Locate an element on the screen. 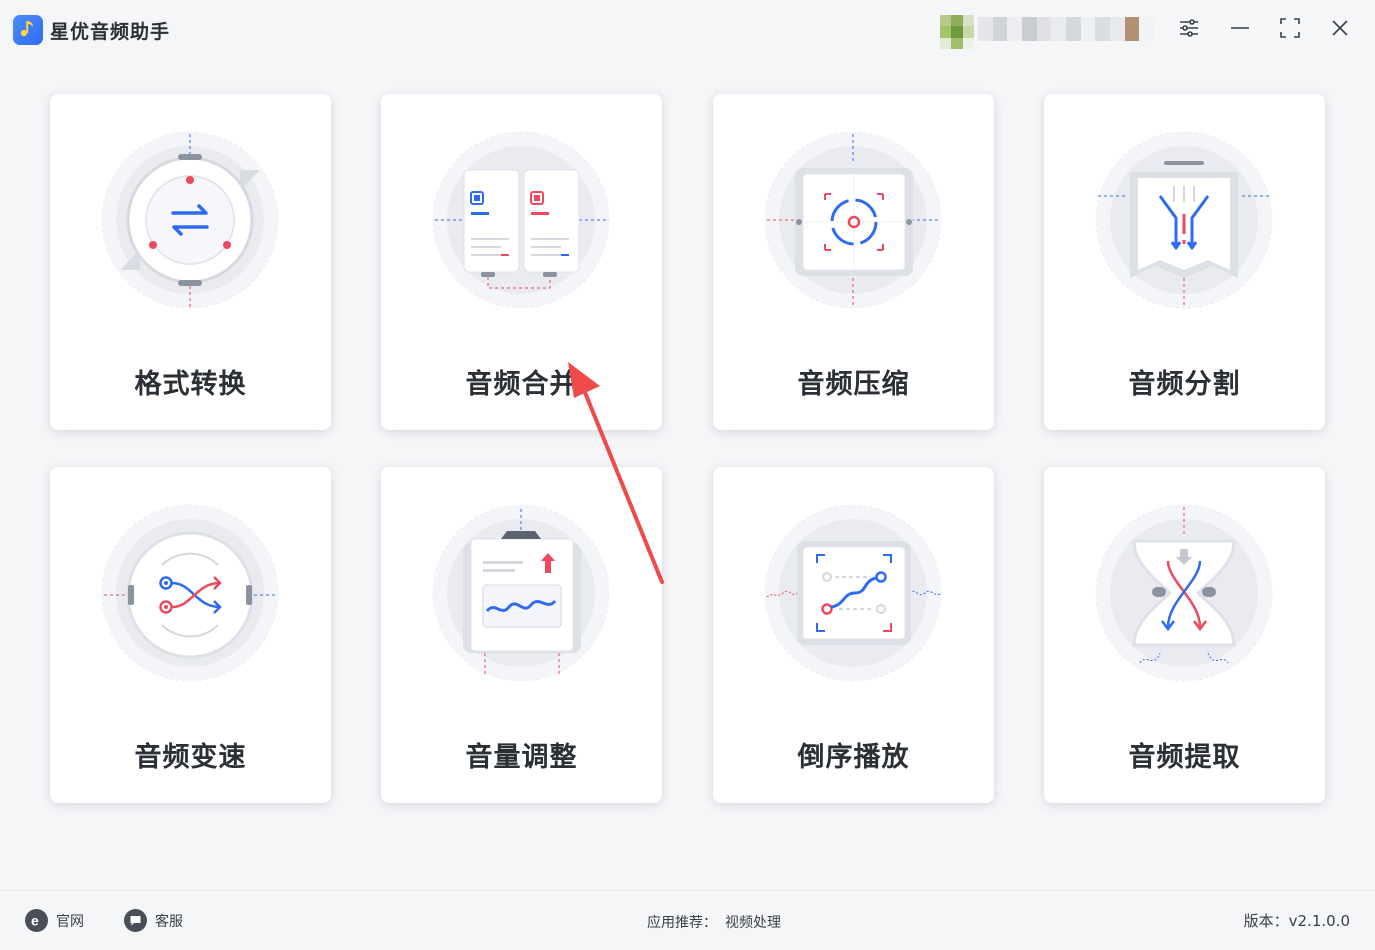 The height and width of the screenshot is (950, 1375). settings-button is located at coordinates (1189, 30).